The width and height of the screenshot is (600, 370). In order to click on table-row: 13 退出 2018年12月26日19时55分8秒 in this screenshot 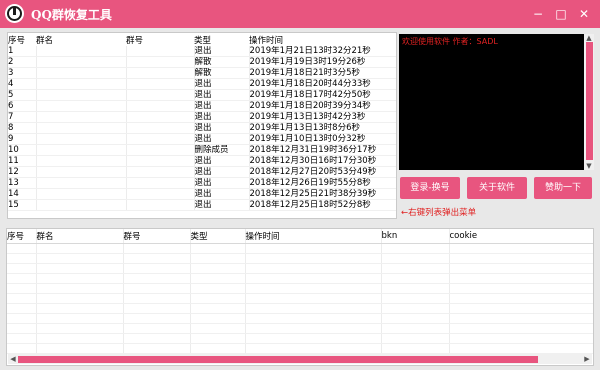, I will do `click(202, 183)`.